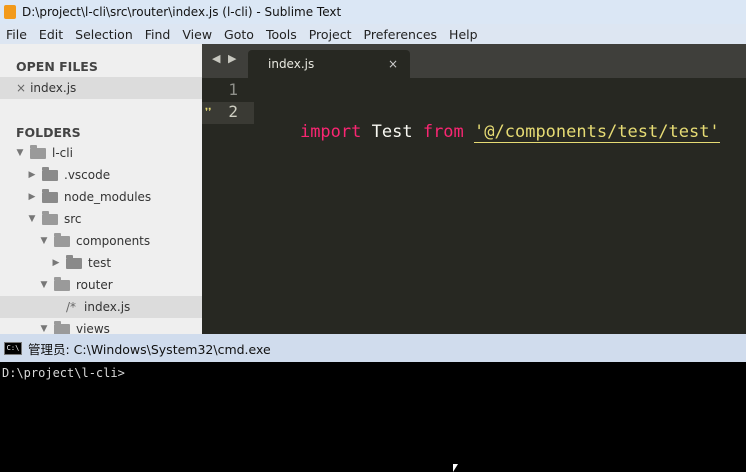 The image size is (746, 472). Describe the element at coordinates (10, 12) in the screenshot. I see `sublime-text-icon` at that location.